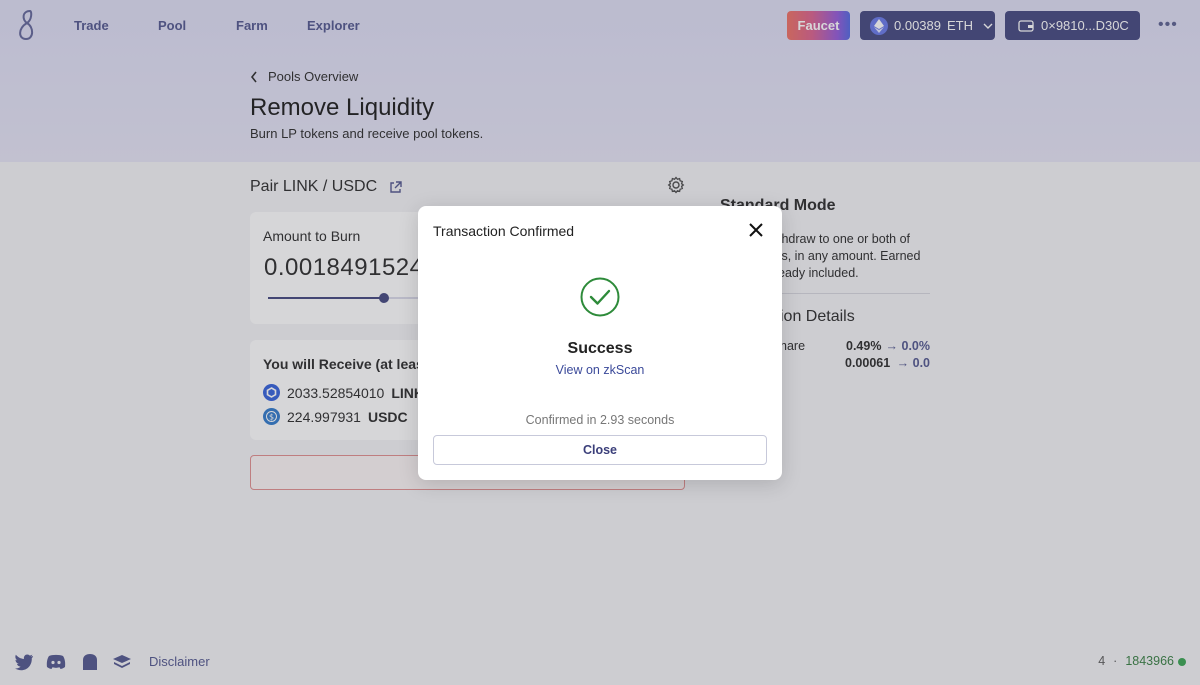 This screenshot has height=685, width=1200. What do you see at coordinates (504, 231) in the screenshot?
I see `modal-title: Transaction Confirmed` at bounding box center [504, 231].